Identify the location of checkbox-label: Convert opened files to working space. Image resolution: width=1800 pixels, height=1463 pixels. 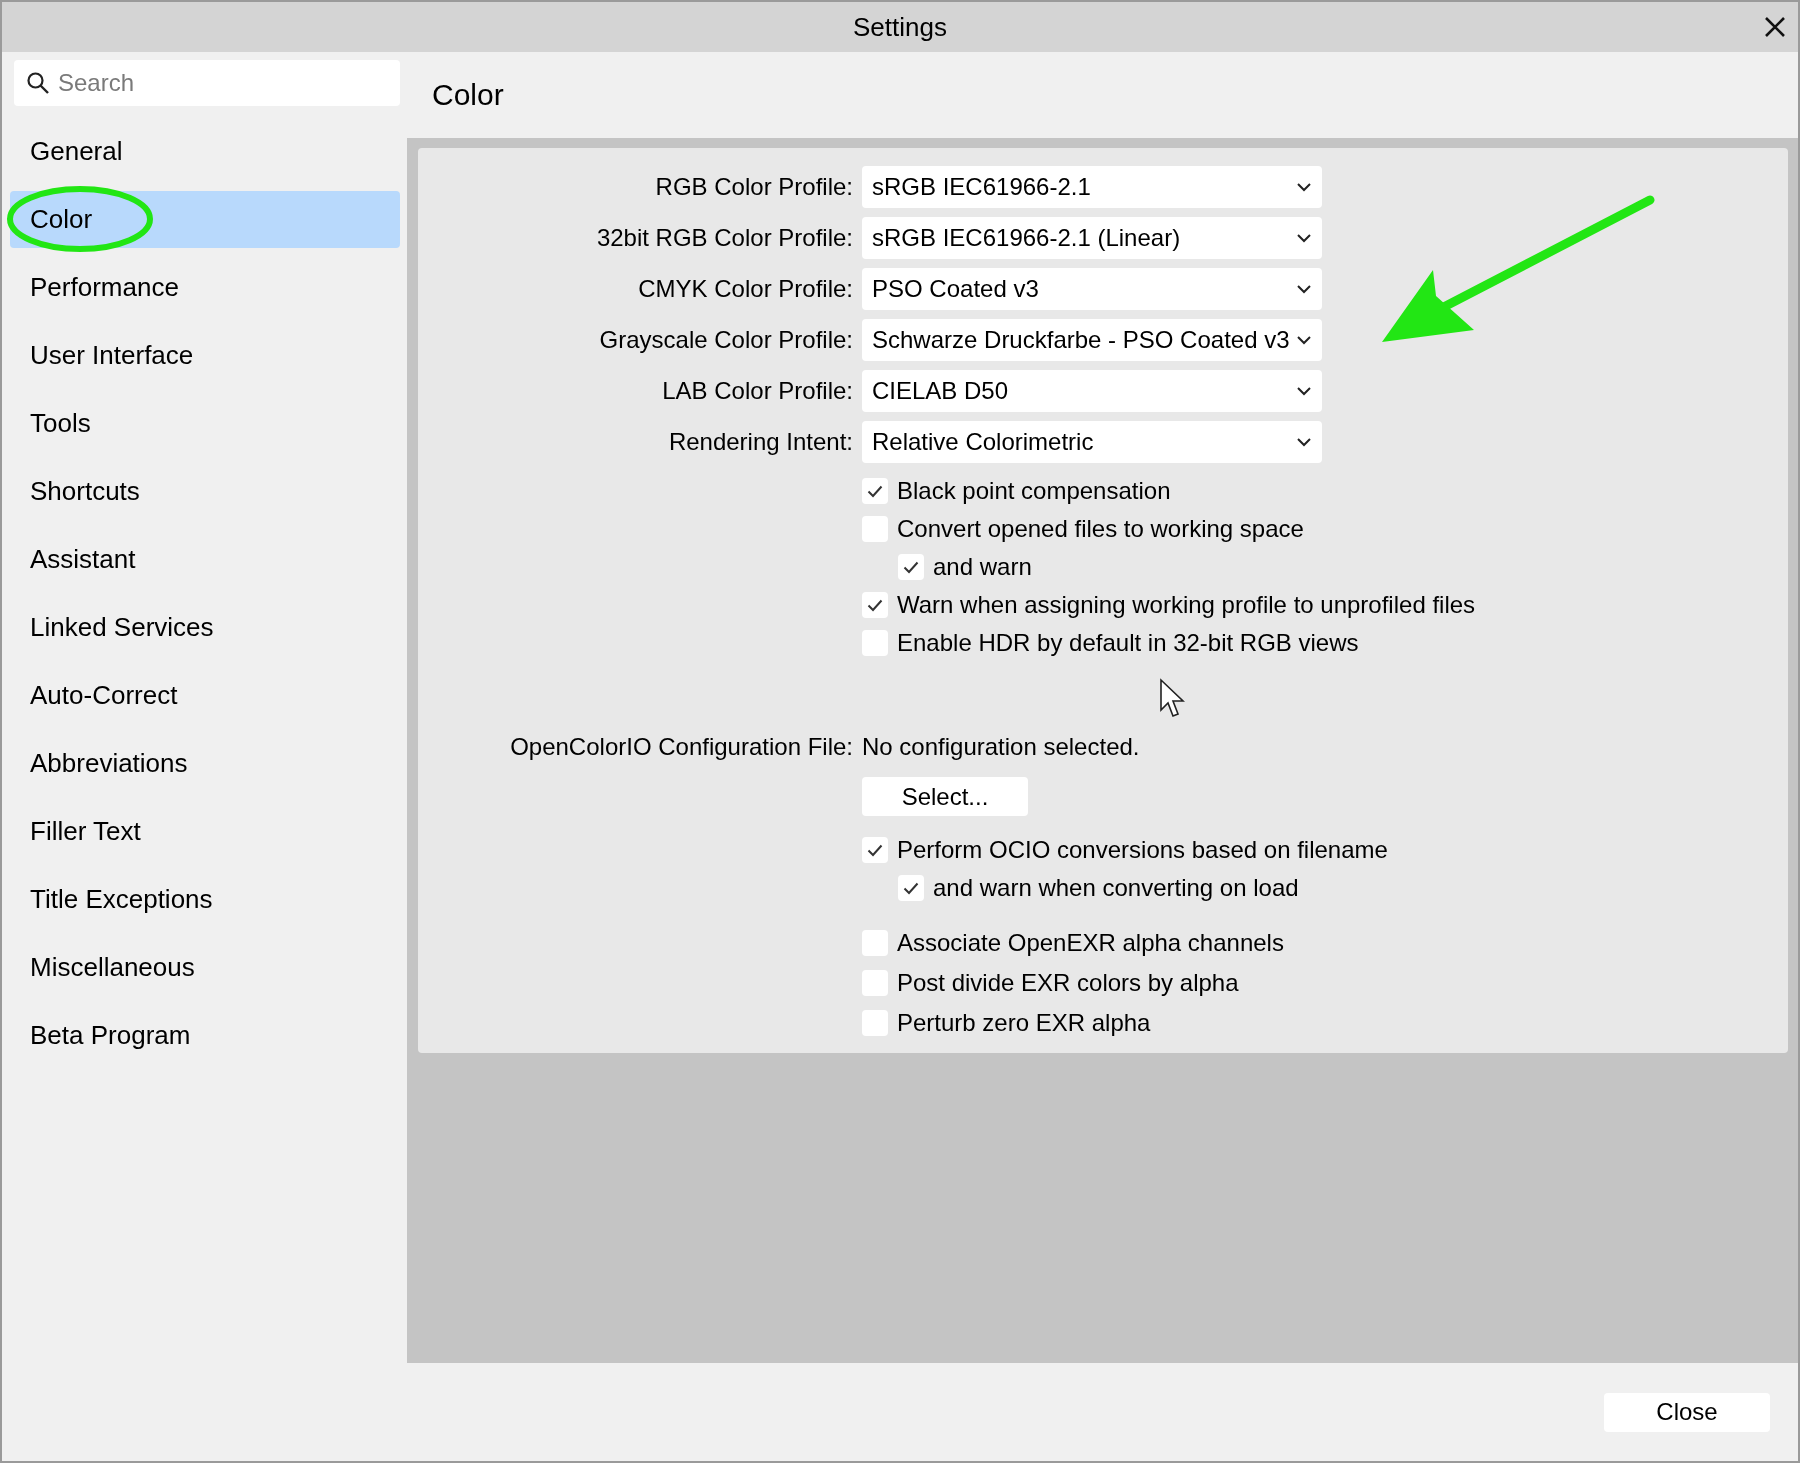
(1100, 529).